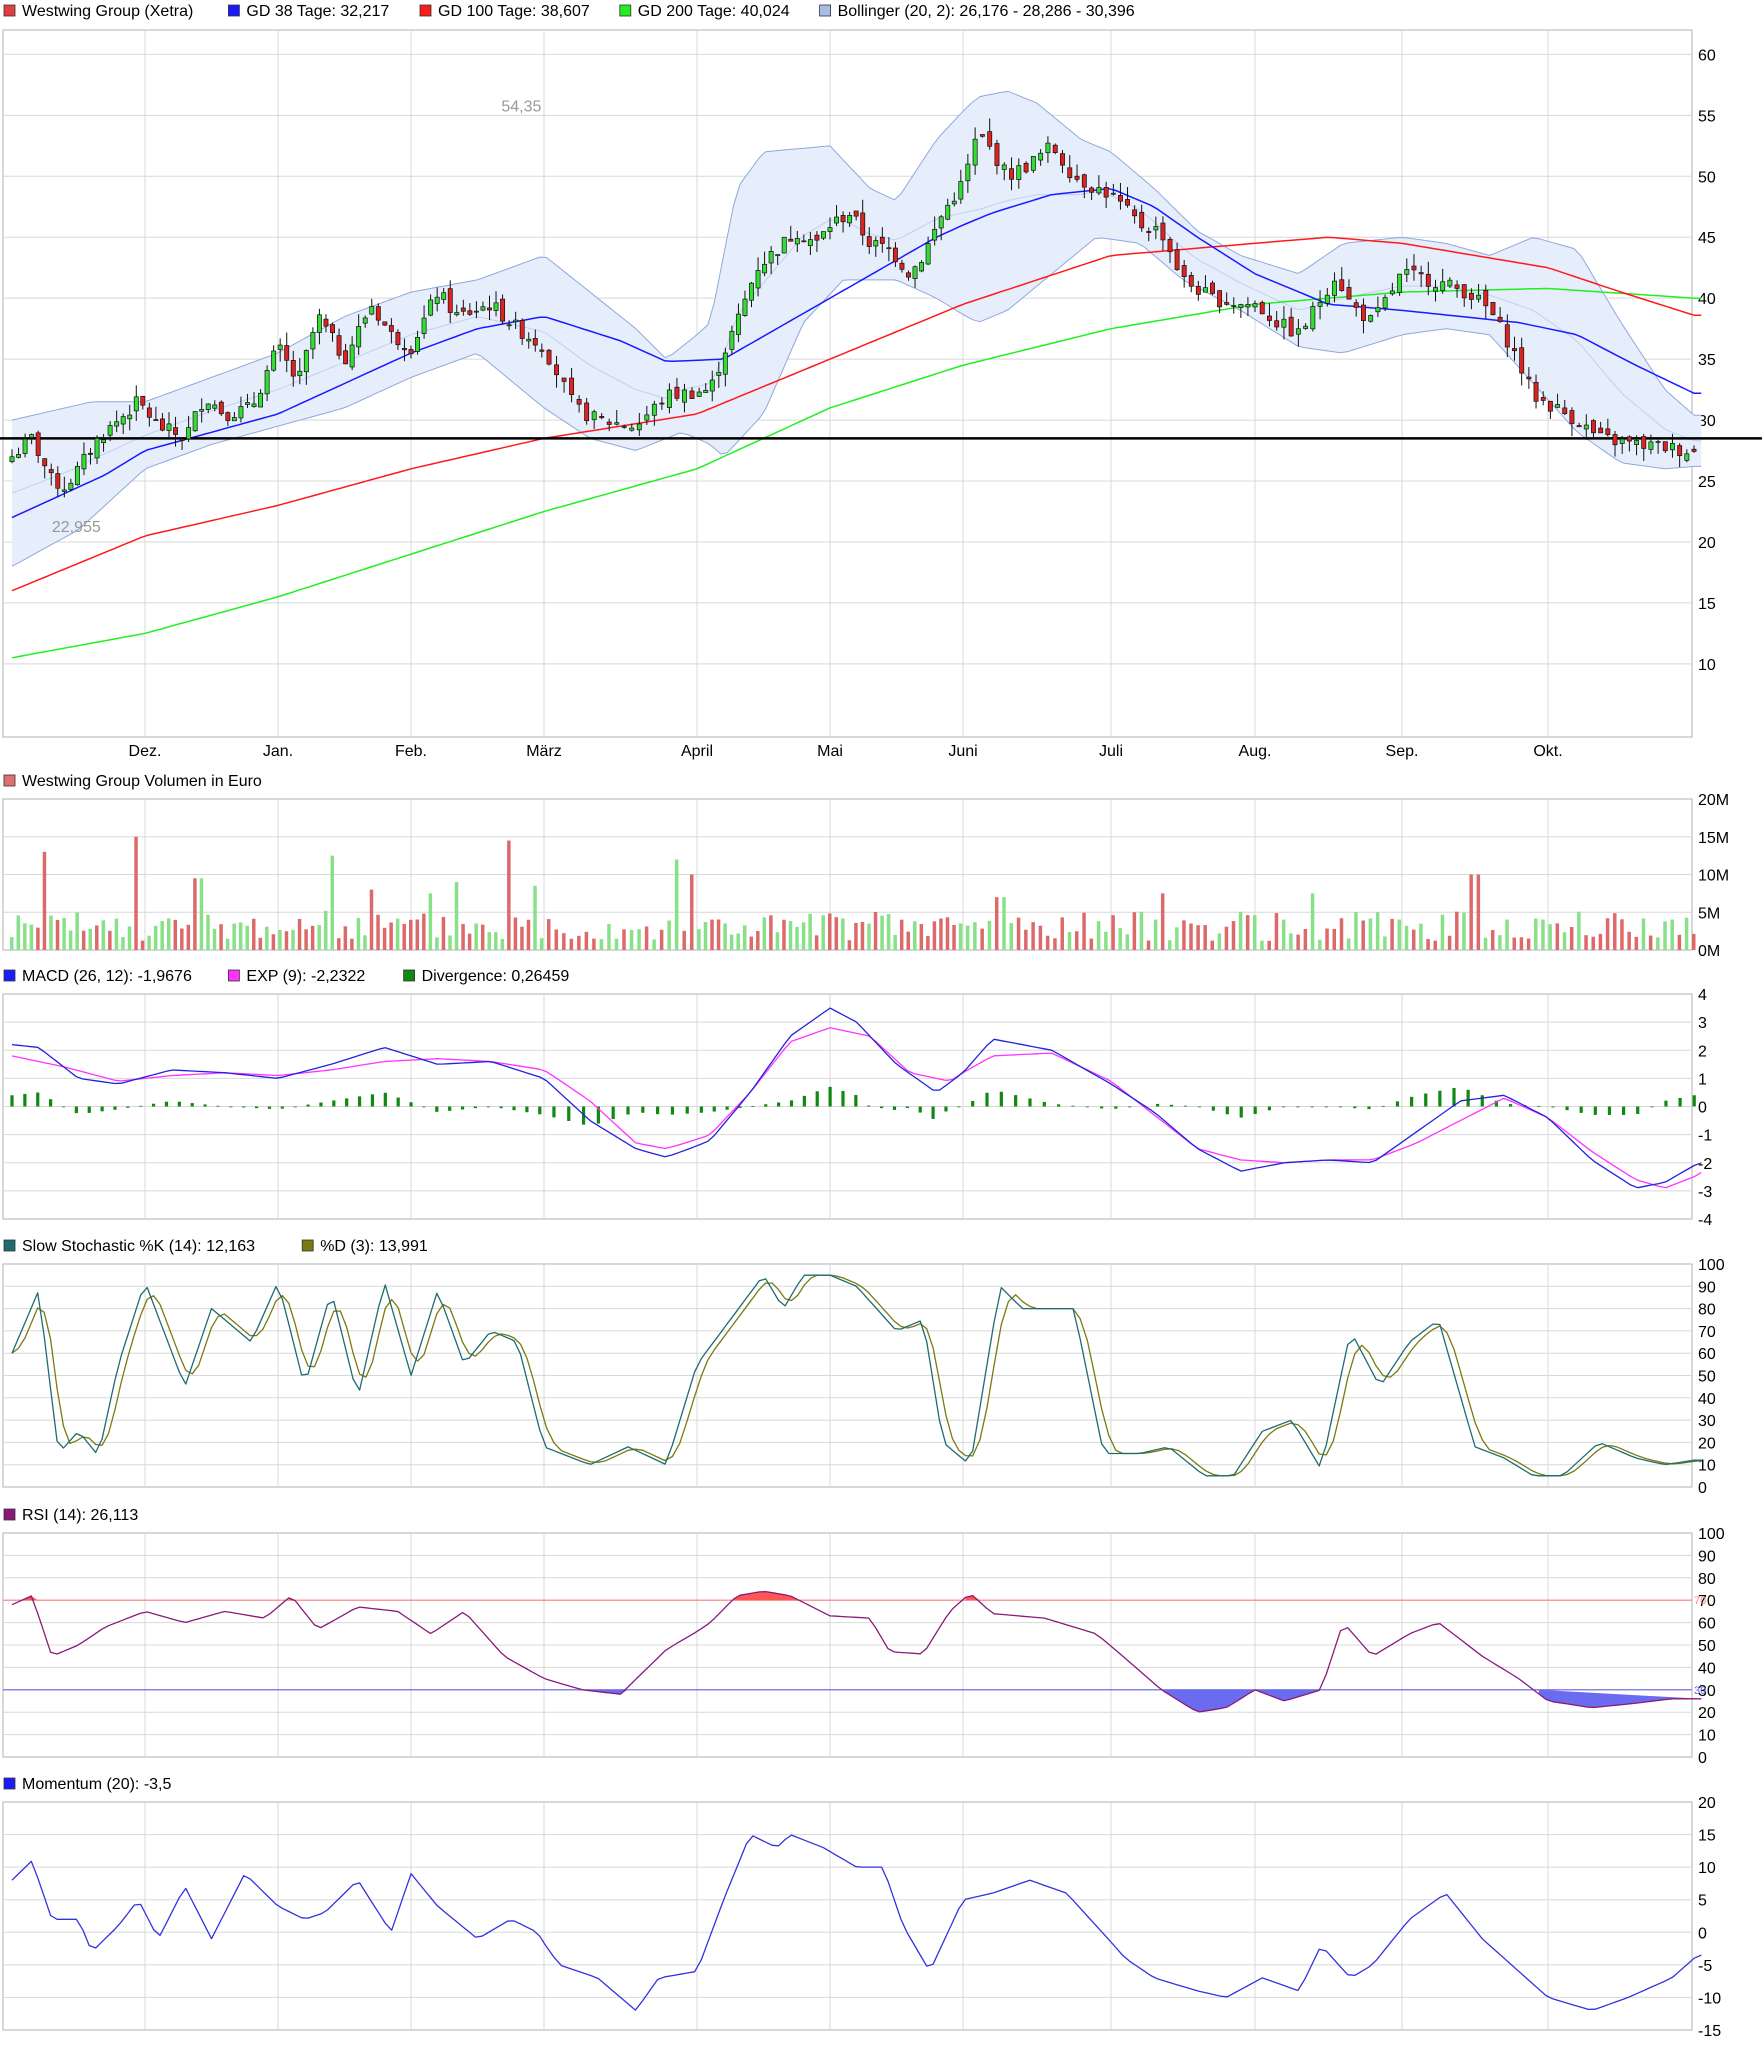 The width and height of the screenshot is (1762, 2048). What do you see at coordinates (1707, 55) in the screenshot?
I see `y-tick-label: 60` at bounding box center [1707, 55].